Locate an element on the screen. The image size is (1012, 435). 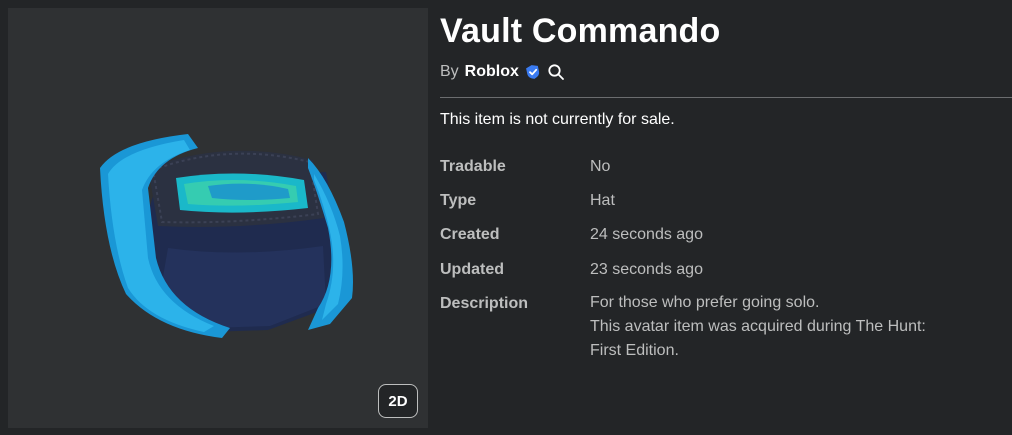
by-label: By is located at coordinates (449, 71).